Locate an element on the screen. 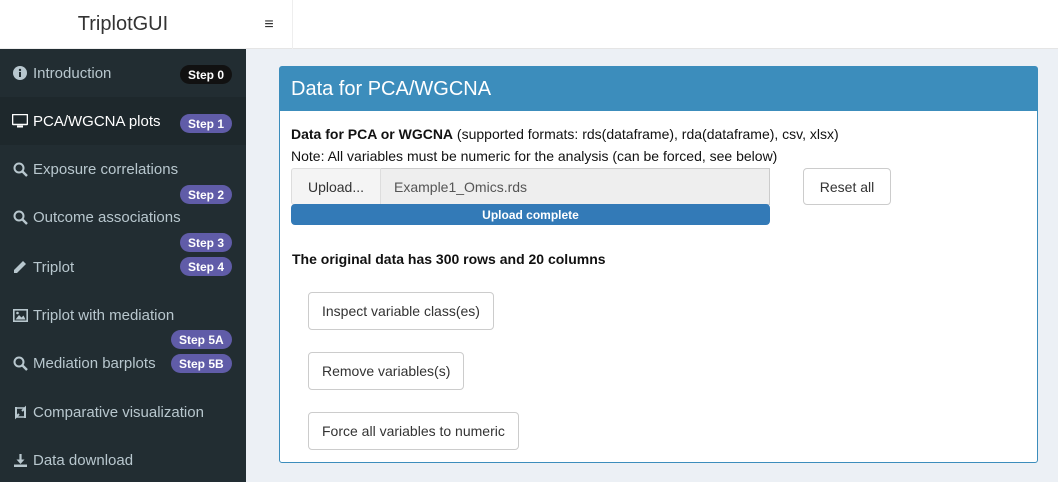 This screenshot has height=482, width=1058. sidebar-item-mediation-barplots: Mediation barplots Step 5B is located at coordinates (123, 369).